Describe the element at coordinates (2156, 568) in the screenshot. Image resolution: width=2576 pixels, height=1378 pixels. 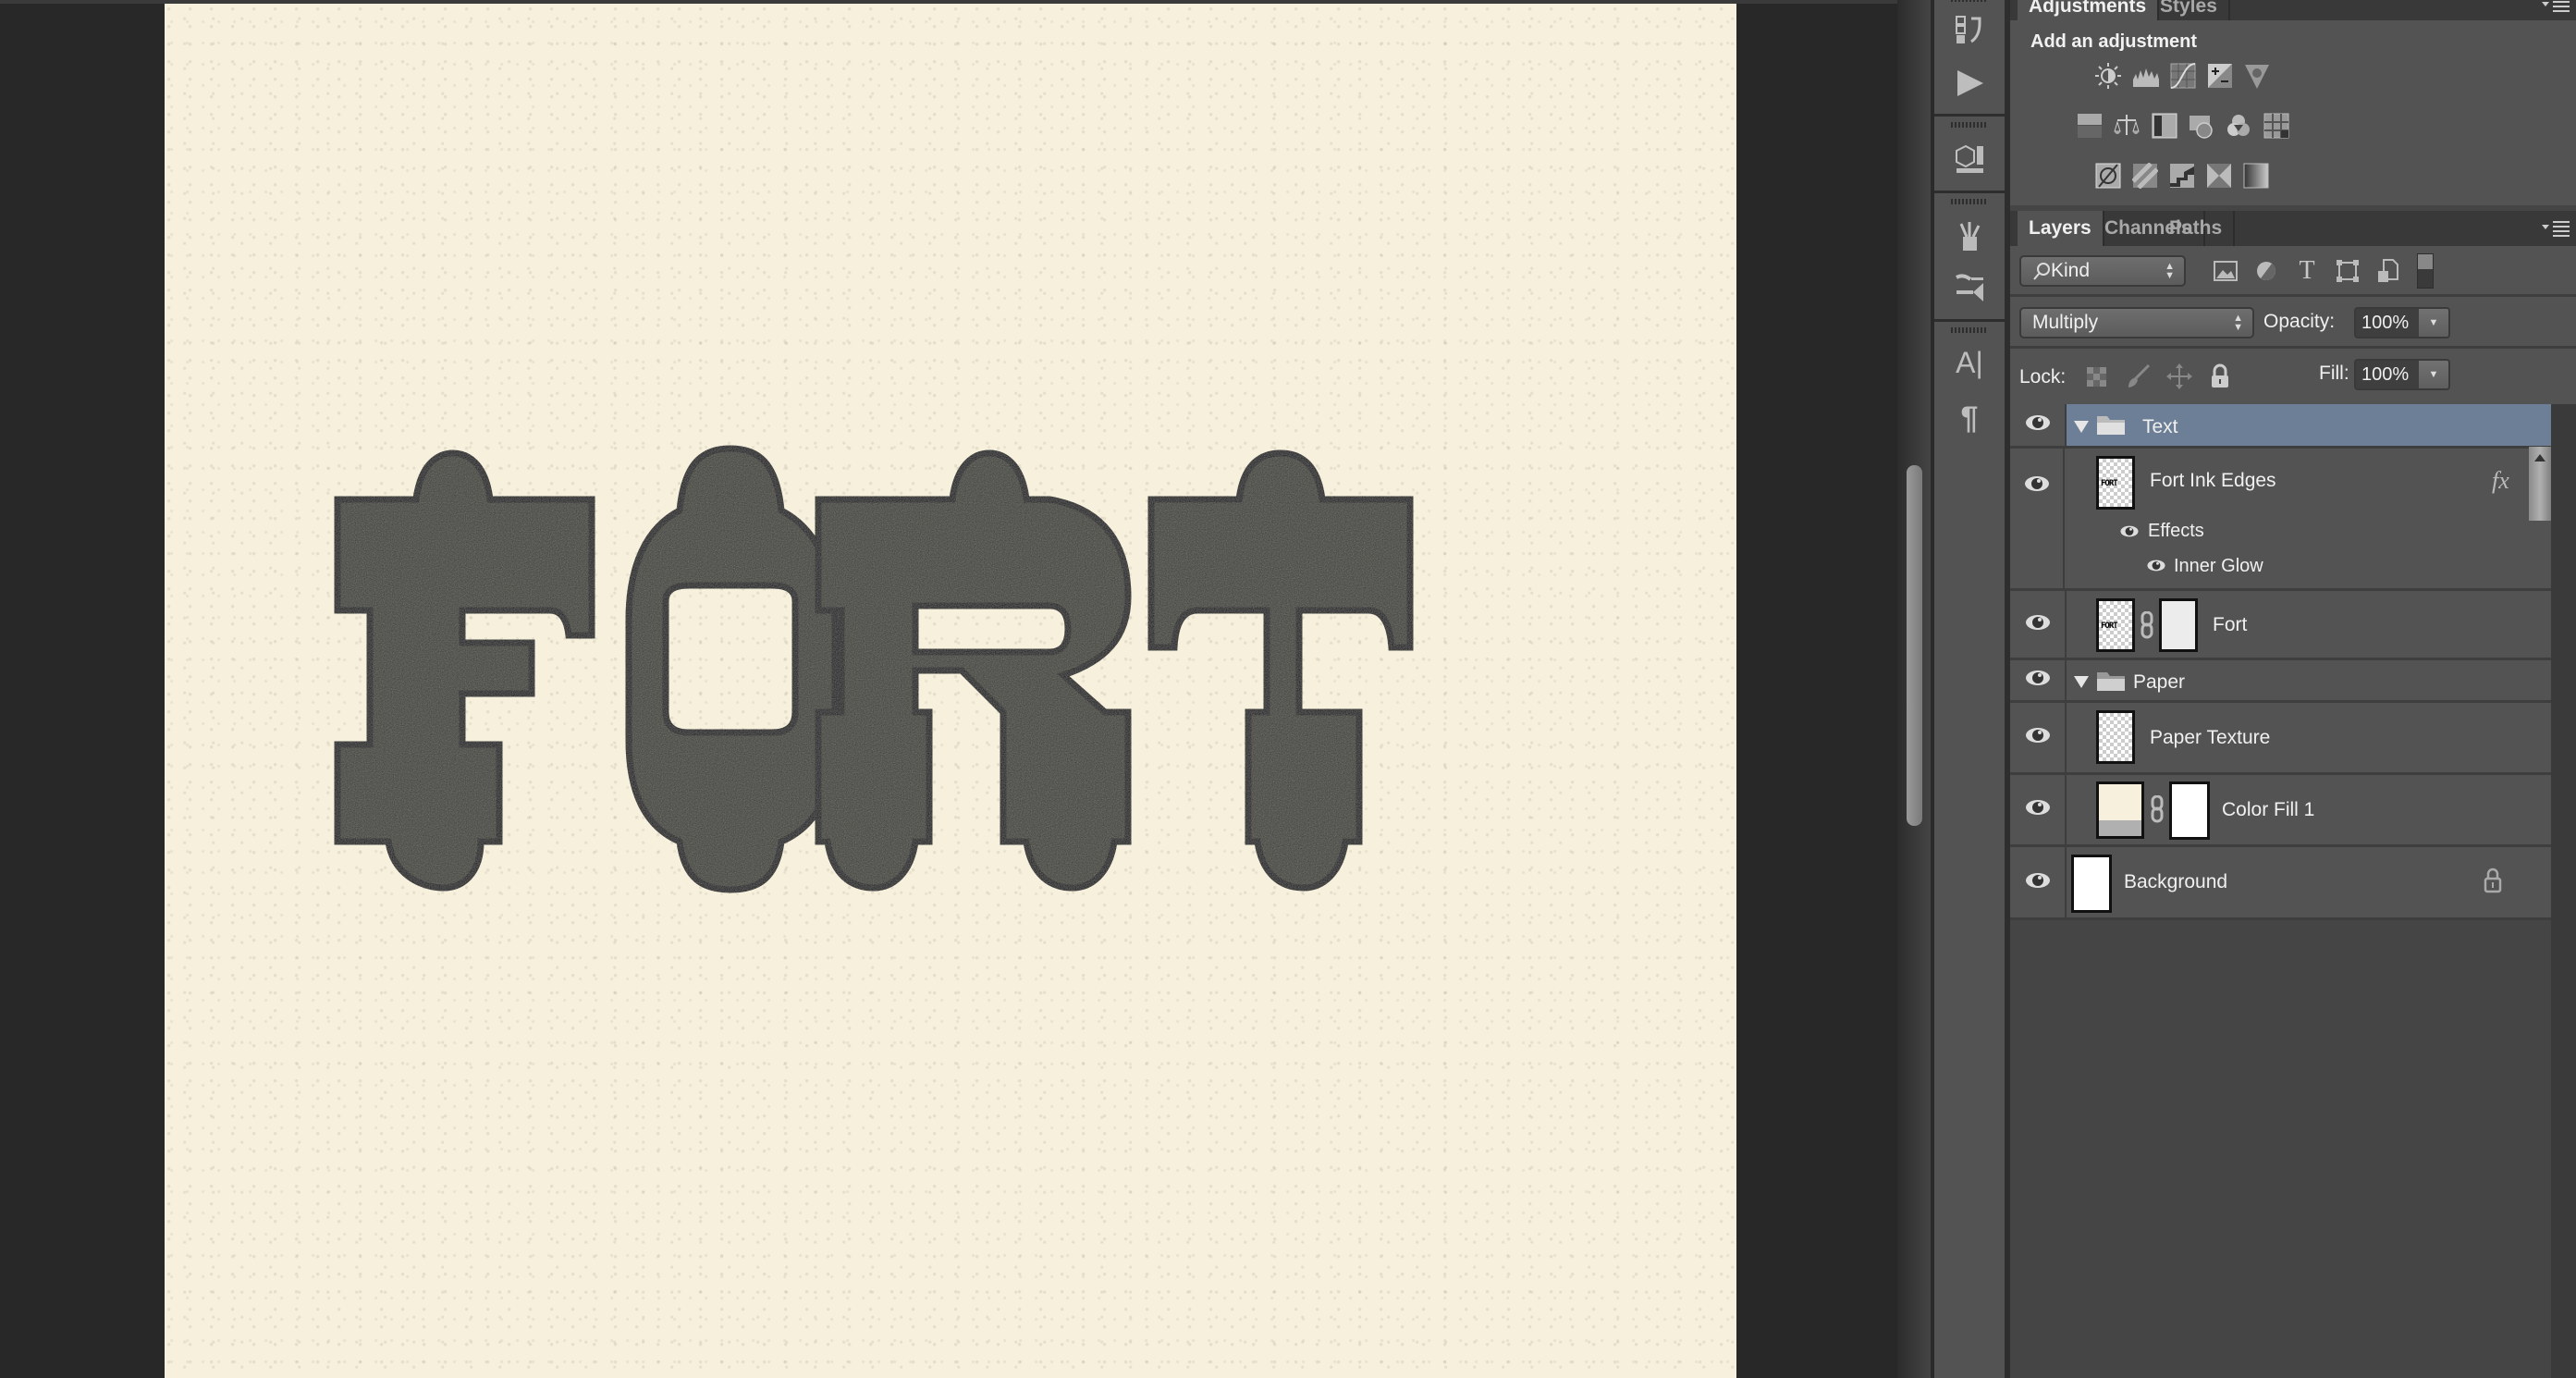
I see `inner-glow-visibility-eye-icon` at that location.